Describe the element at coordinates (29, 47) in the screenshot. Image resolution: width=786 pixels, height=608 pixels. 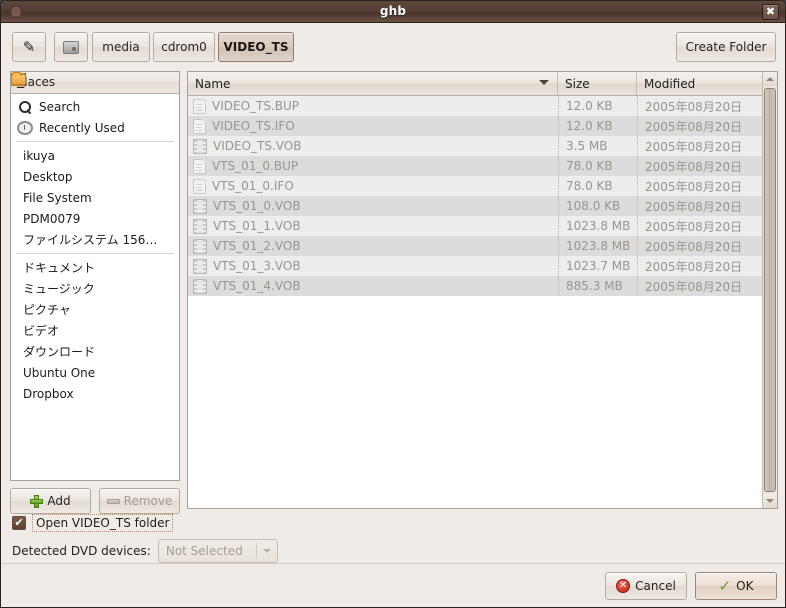
I see `location-entry-toggle-button: ✎` at that location.